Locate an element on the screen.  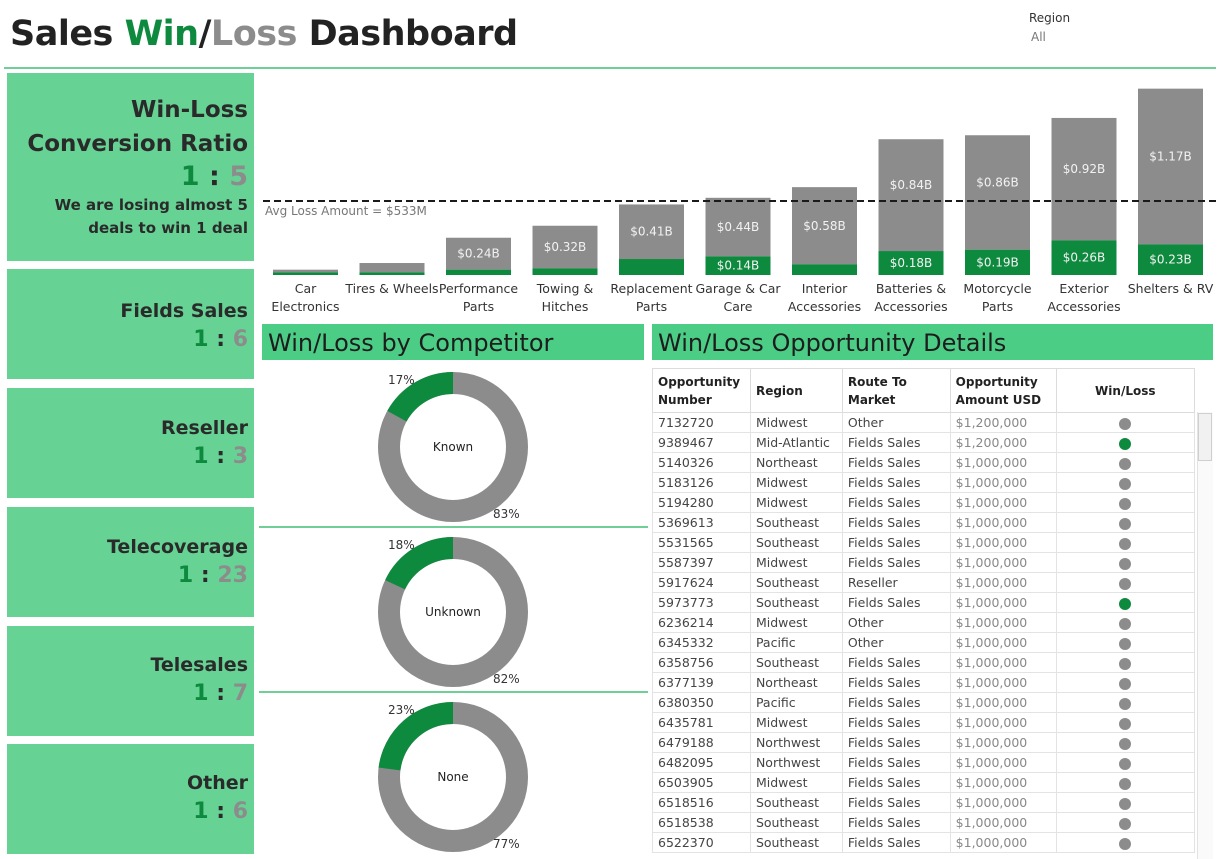
table-row: 5369613 Southeast Fields Sales $1,000,000 is located at coordinates (923, 522).